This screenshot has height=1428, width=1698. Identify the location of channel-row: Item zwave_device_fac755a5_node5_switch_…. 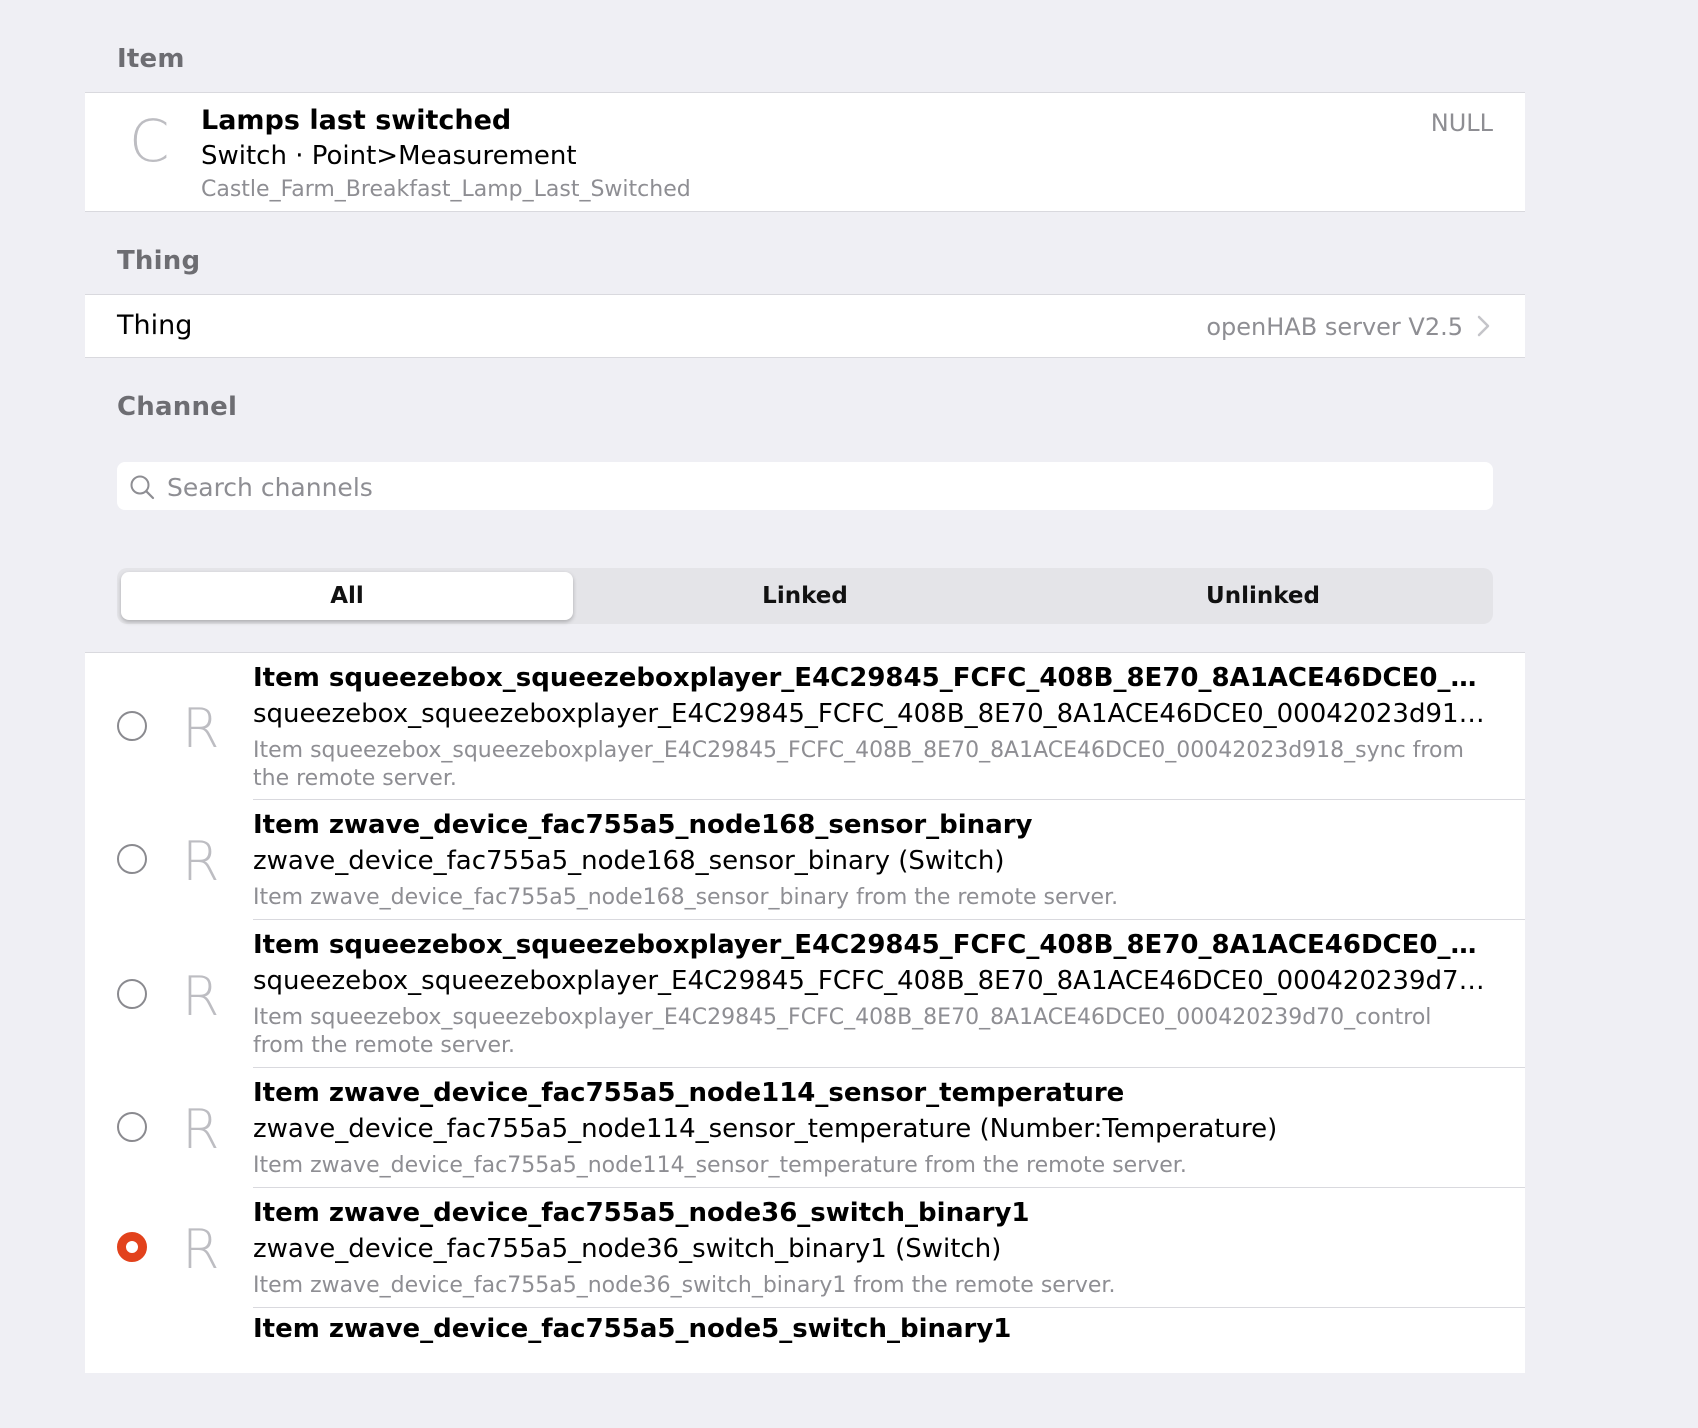
(805, 1368).